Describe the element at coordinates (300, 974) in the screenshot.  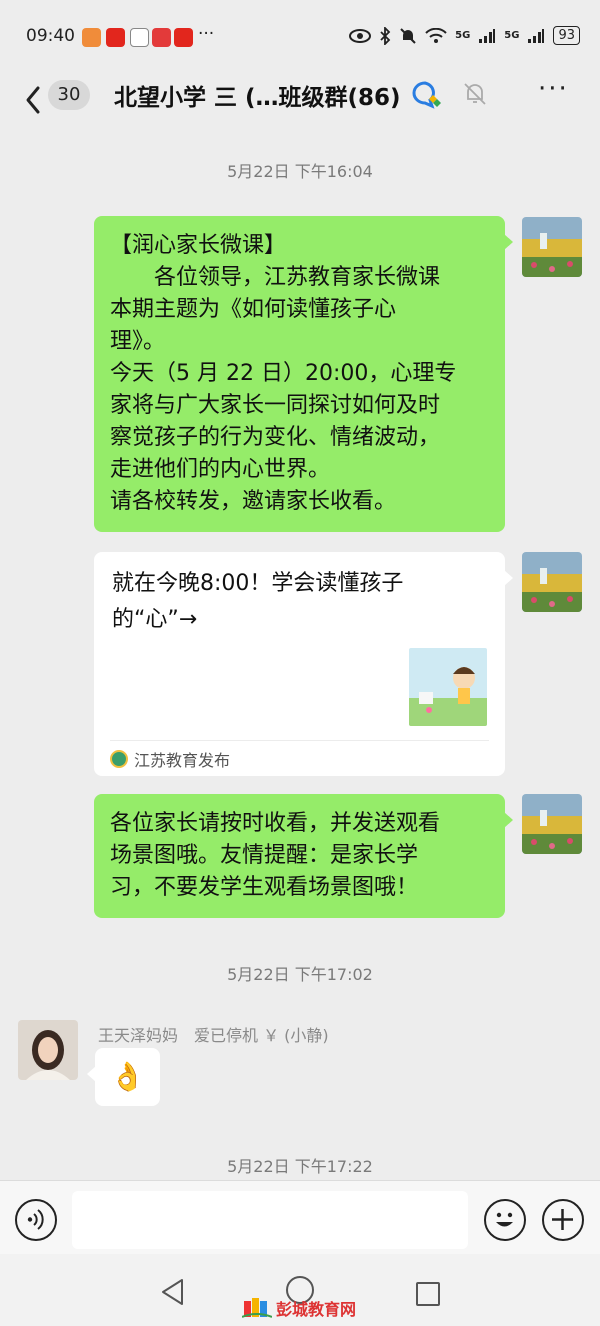
I see `timestamp: 5月22日 下午17:02` at that location.